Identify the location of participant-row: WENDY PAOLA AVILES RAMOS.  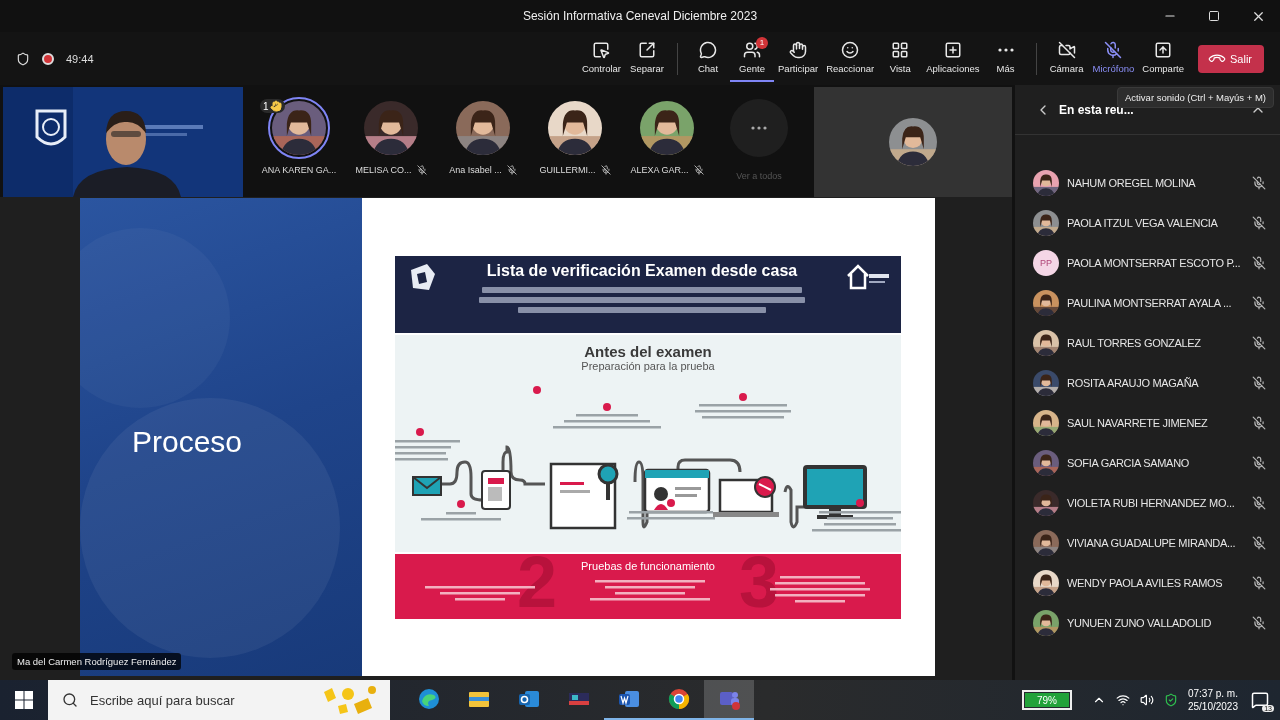
(1147, 583).